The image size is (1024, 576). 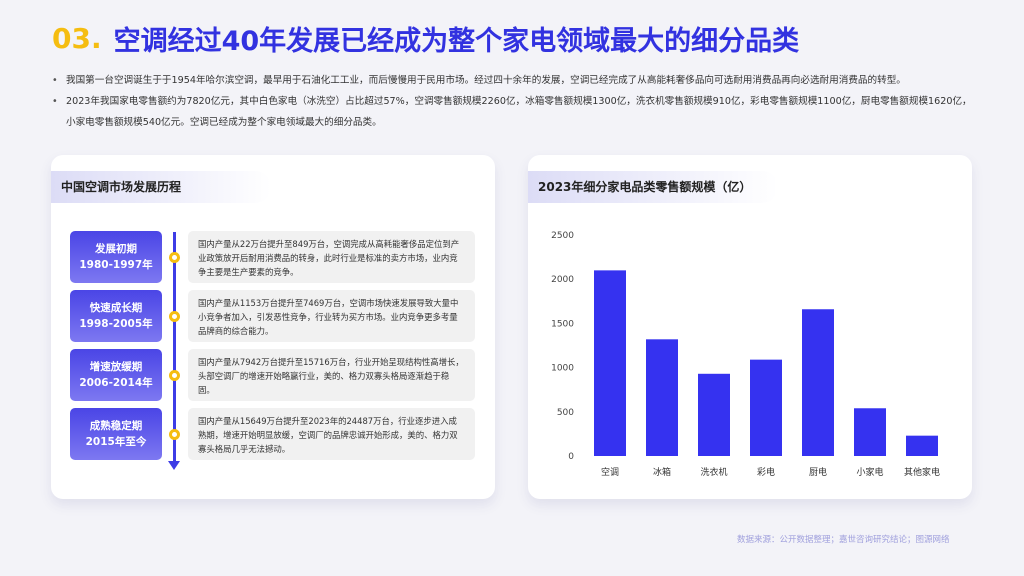 What do you see at coordinates (116, 426) in the screenshot?
I see `phase-name: 成熟稳定期` at bounding box center [116, 426].